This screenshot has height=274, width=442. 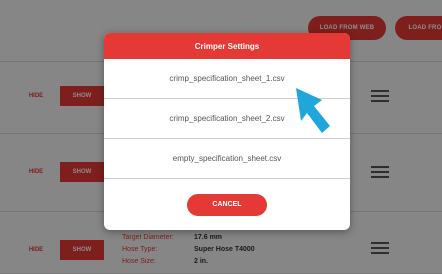 I want to click on option-empty-spec-sheet: empty_specification_sheet.csv, so click(x=227, y=159).